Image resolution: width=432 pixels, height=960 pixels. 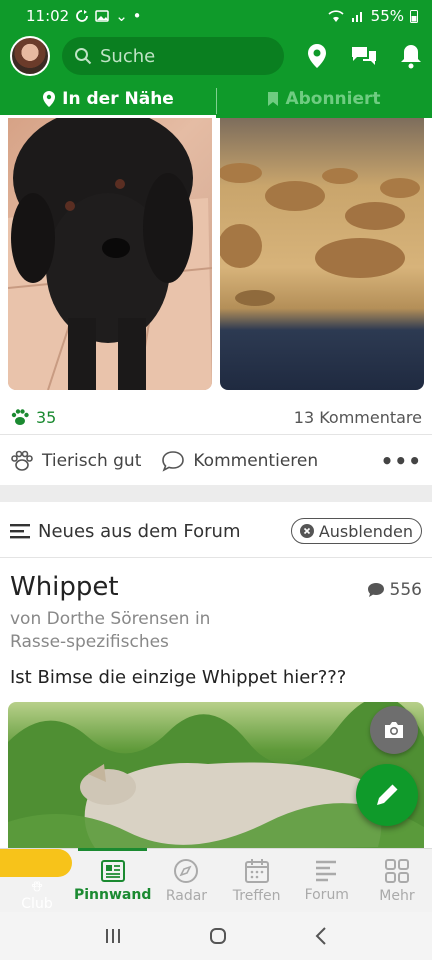 I want to click on wifi-icon, so click(x=336, y=16).